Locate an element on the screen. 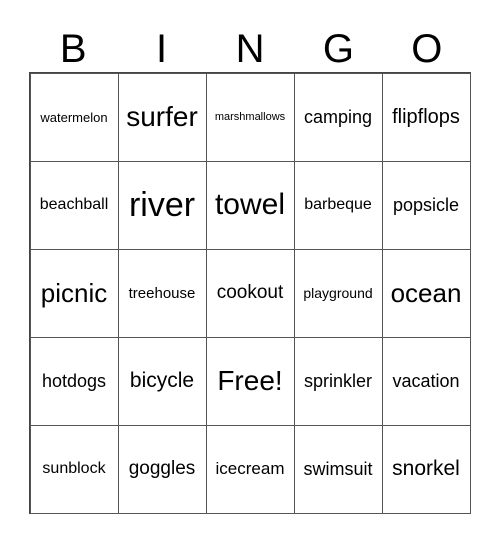  bingo-cell: playground is located at coordinates (338, 293).